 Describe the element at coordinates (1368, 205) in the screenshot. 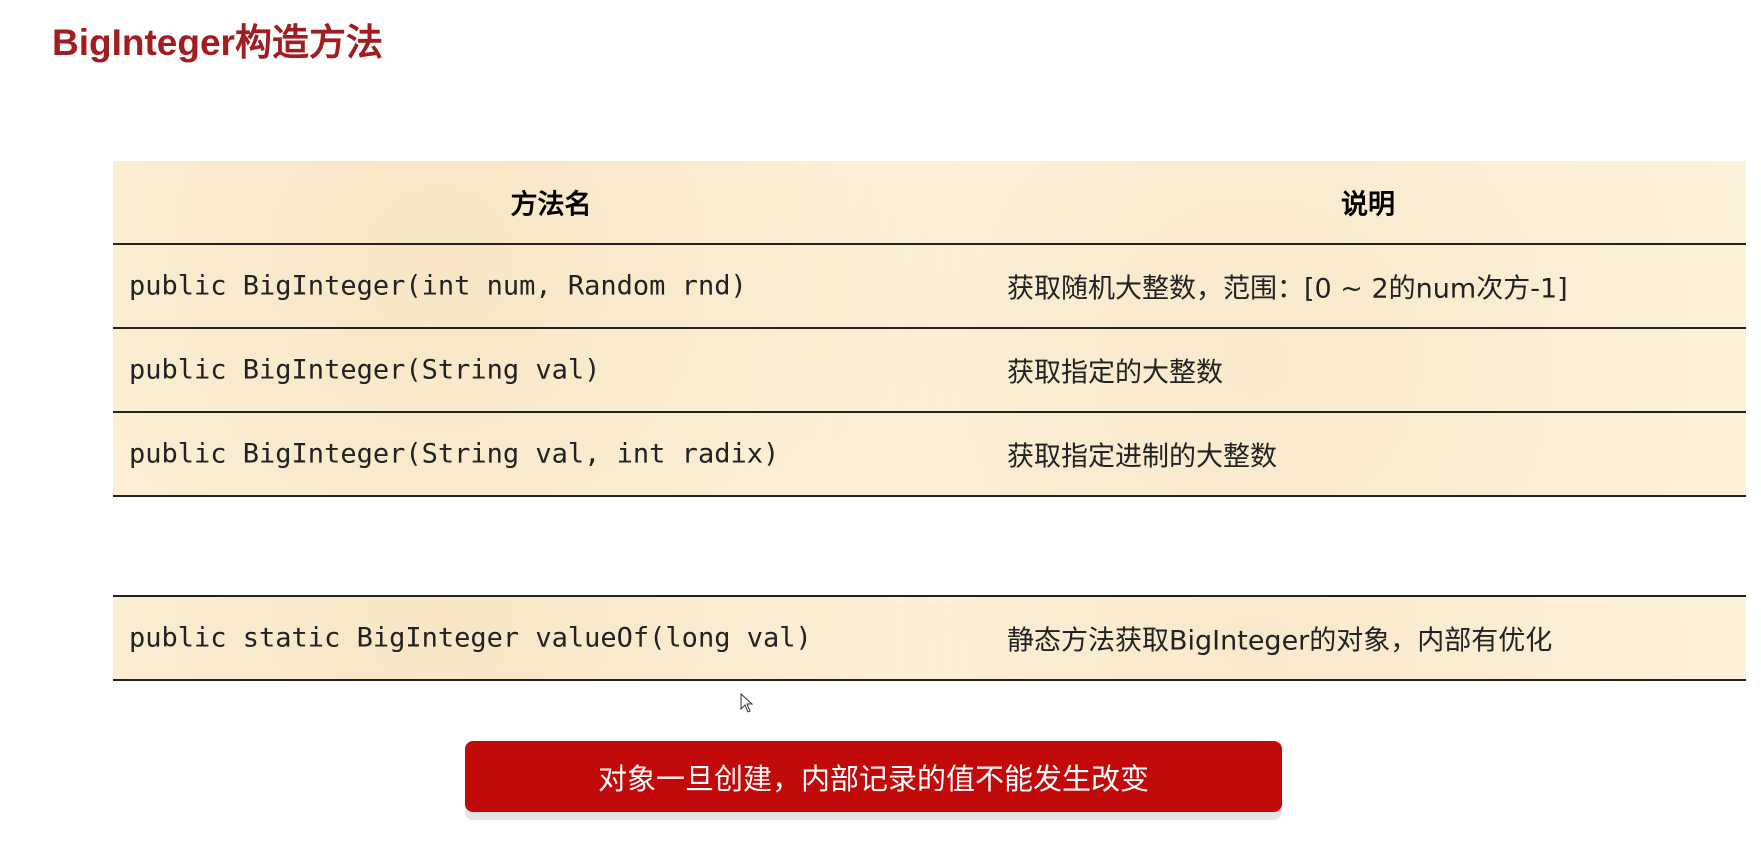

I see `header-description: 说明` at that location.